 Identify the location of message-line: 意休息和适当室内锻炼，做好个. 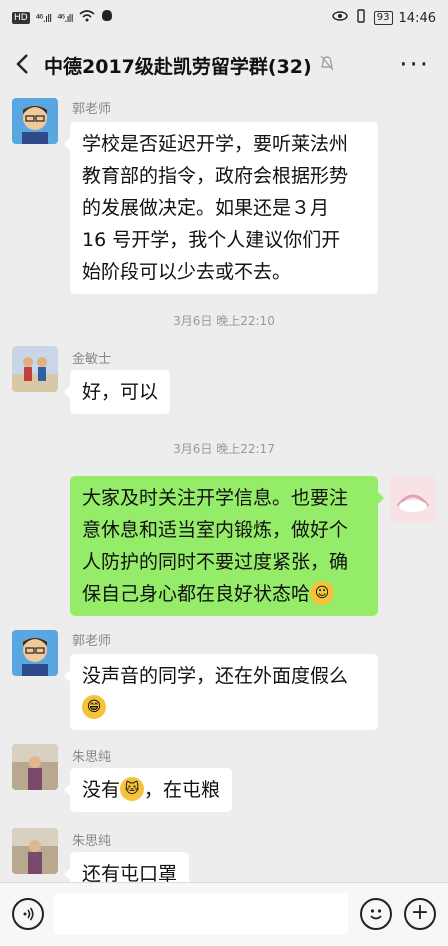
(215, 530).